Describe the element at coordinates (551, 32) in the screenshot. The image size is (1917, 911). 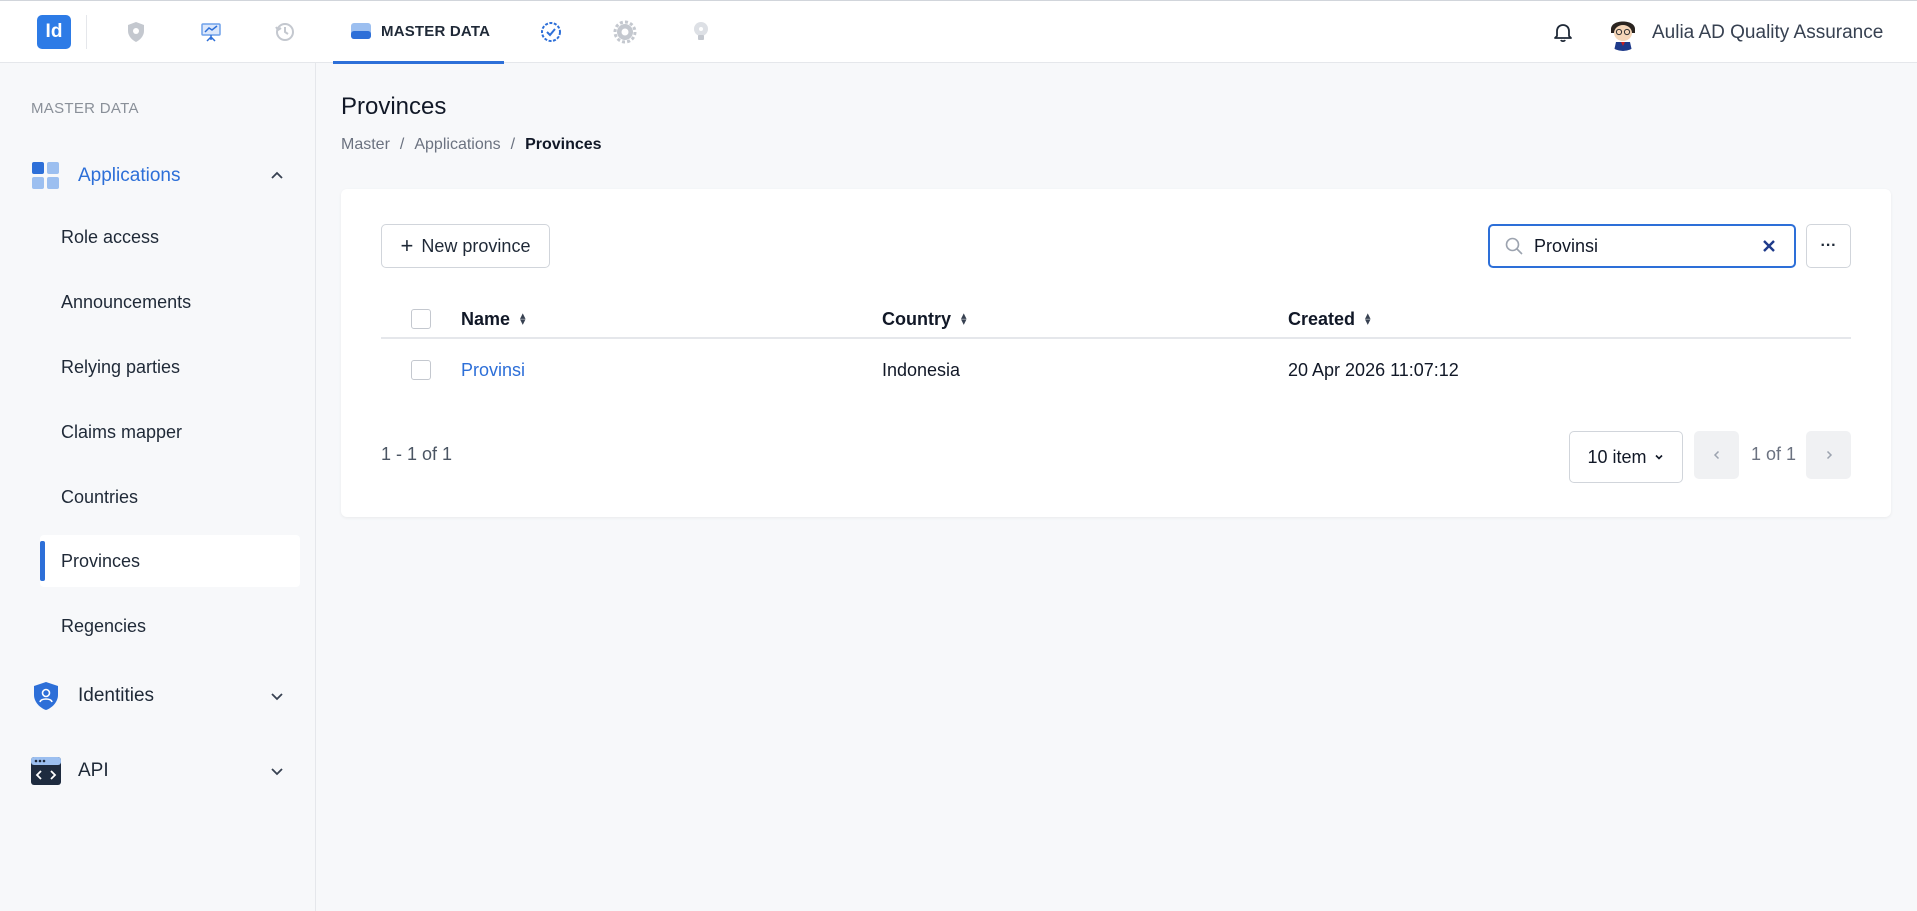
I see `verified-icon` at that location.